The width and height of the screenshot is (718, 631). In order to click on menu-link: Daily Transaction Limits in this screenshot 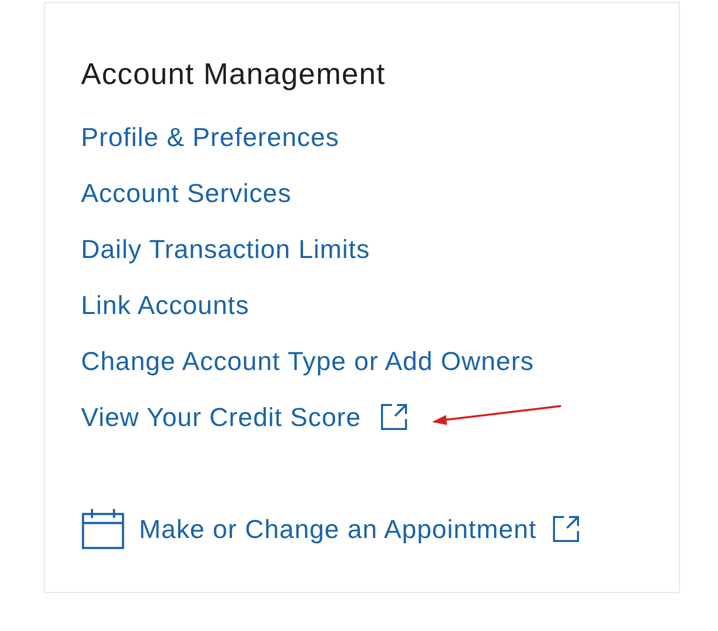, I will do `click(225, 249)`.